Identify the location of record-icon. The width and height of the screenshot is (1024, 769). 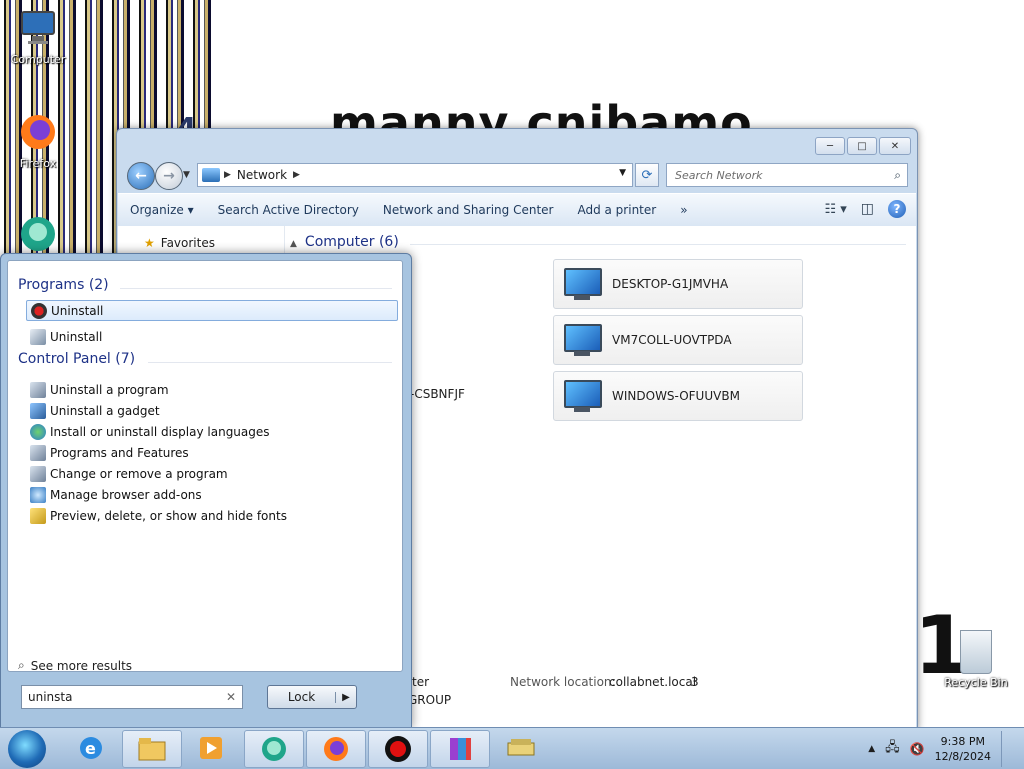
(398, 749).